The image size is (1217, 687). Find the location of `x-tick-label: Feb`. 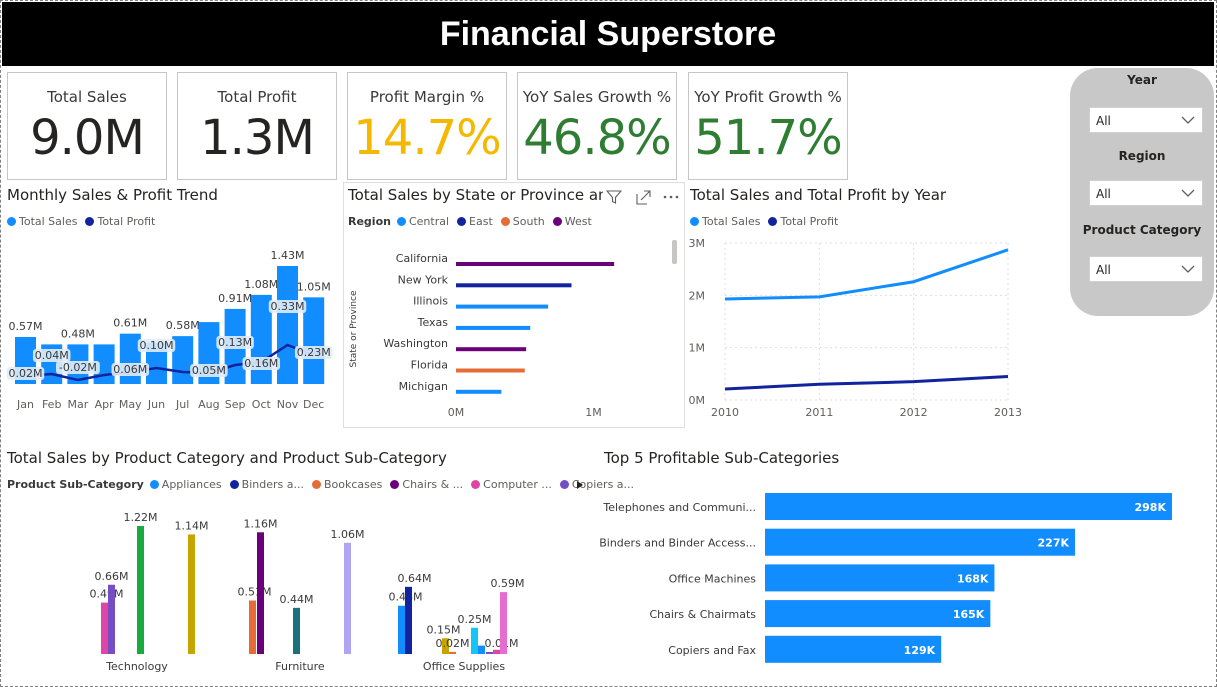

x-tick-label: Feb is located at coordinates (51, 404).